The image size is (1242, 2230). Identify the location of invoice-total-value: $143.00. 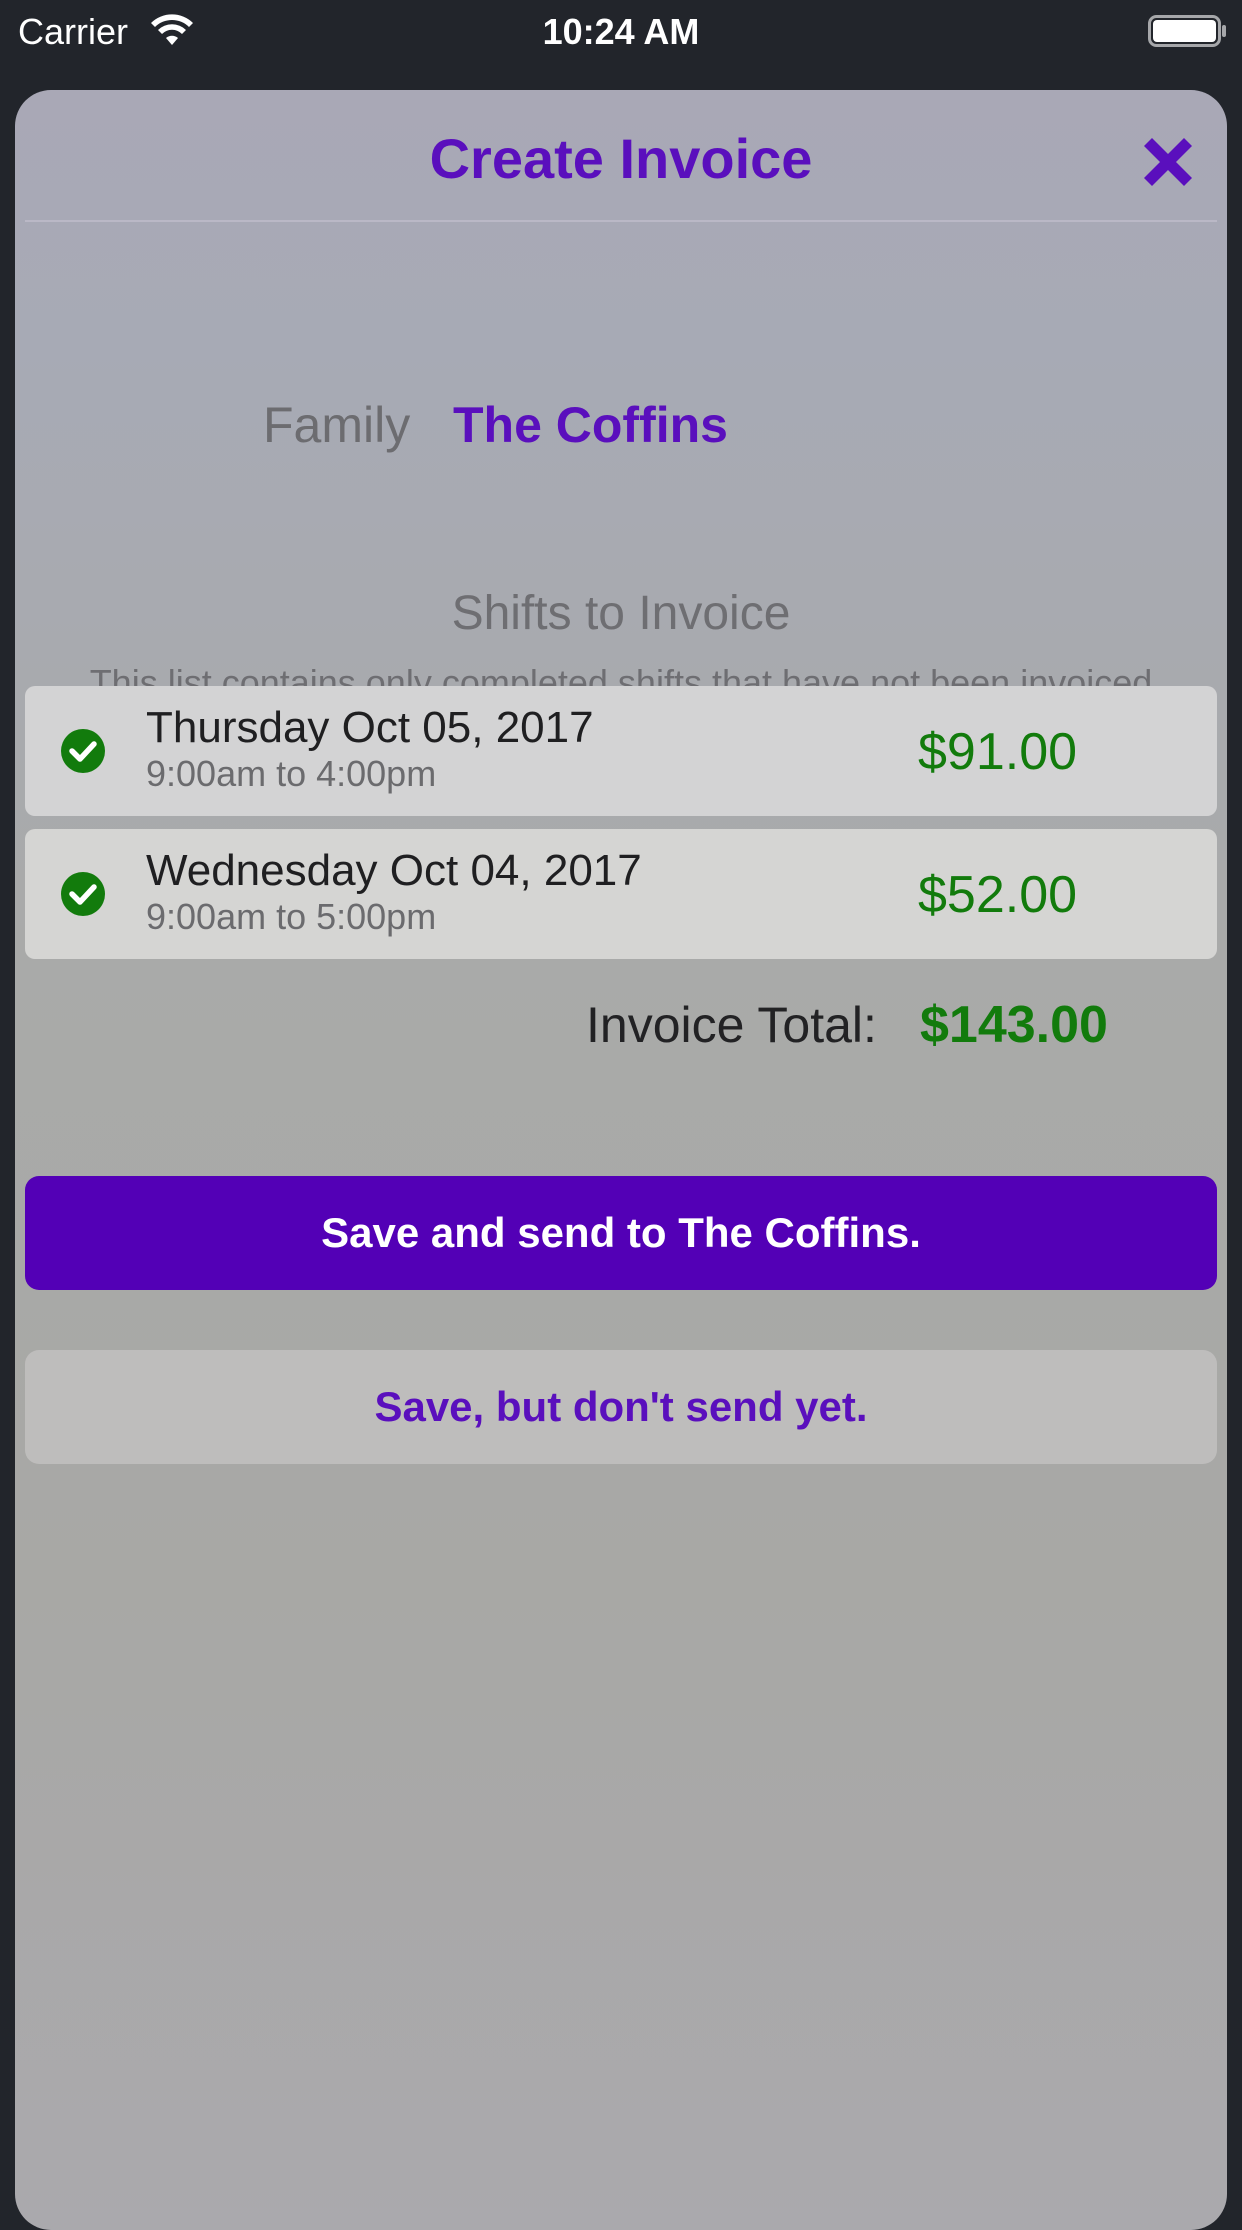
(1014, 1025).